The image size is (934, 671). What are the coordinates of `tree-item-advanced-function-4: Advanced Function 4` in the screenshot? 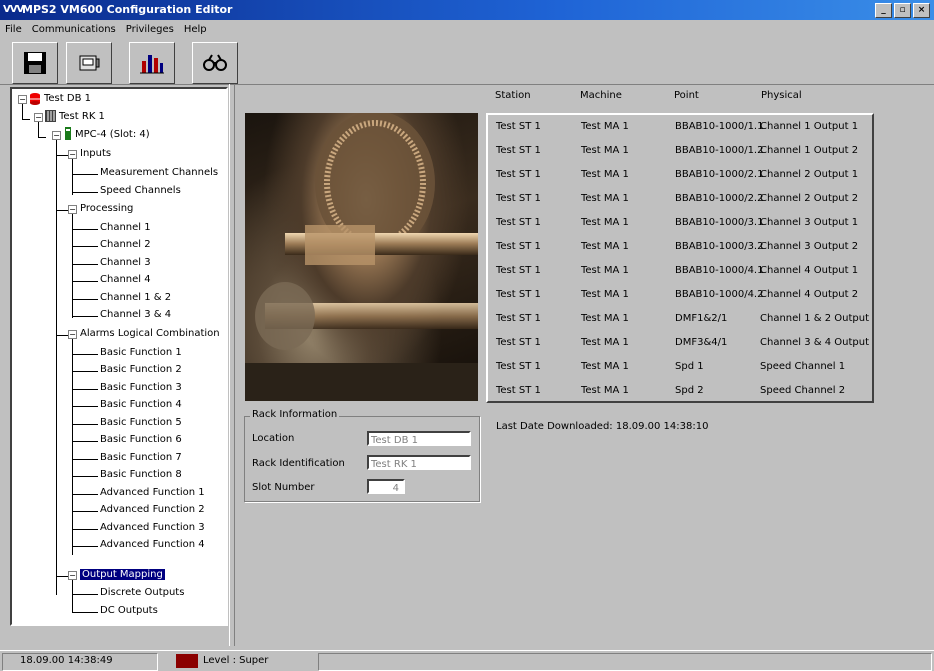 It's located at (152, 544).